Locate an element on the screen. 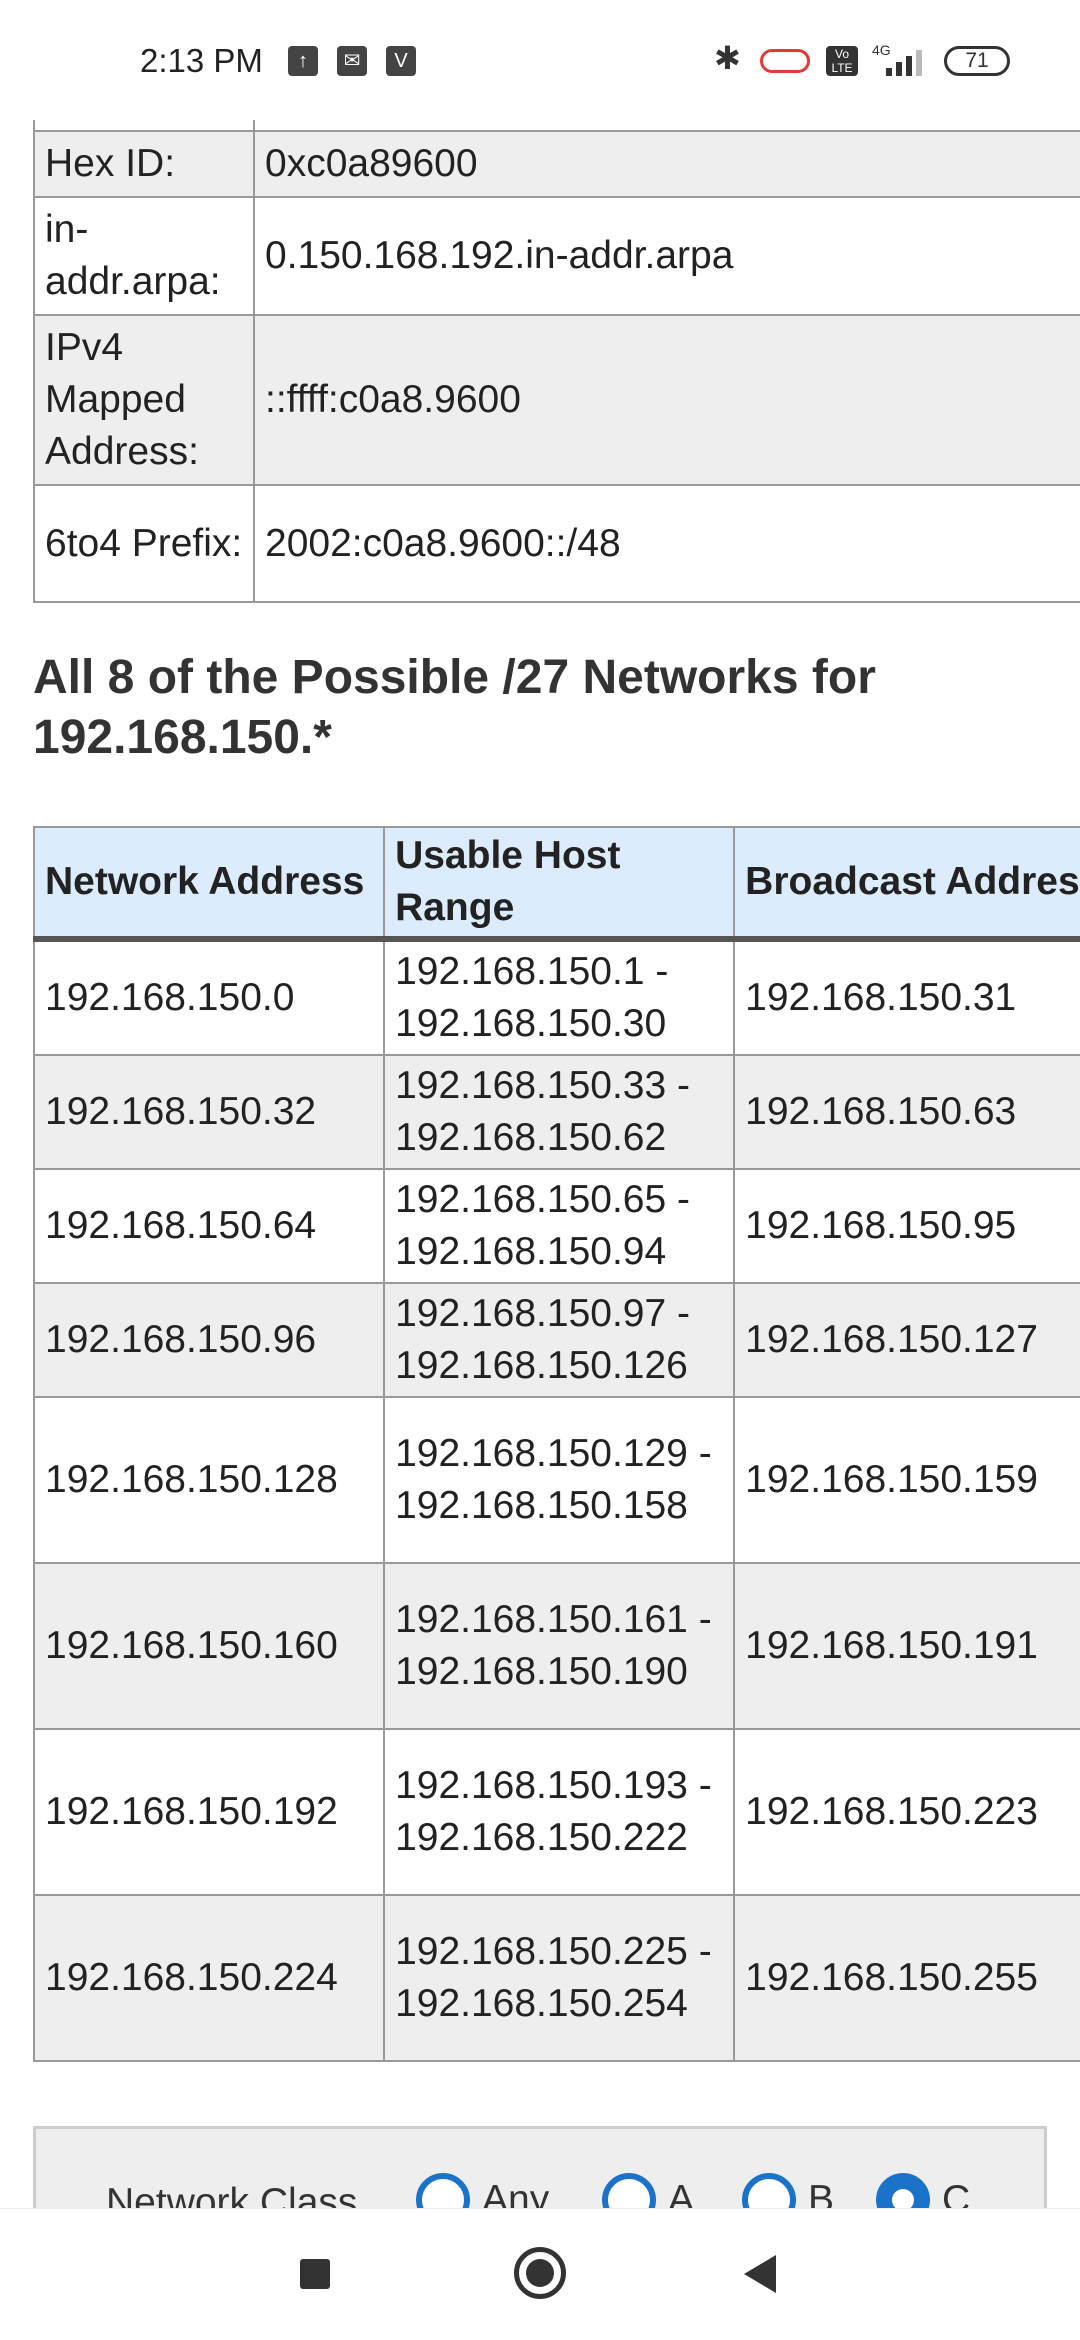  detail-key: 6to4 Prefix: is located at coordinates (144, 543).